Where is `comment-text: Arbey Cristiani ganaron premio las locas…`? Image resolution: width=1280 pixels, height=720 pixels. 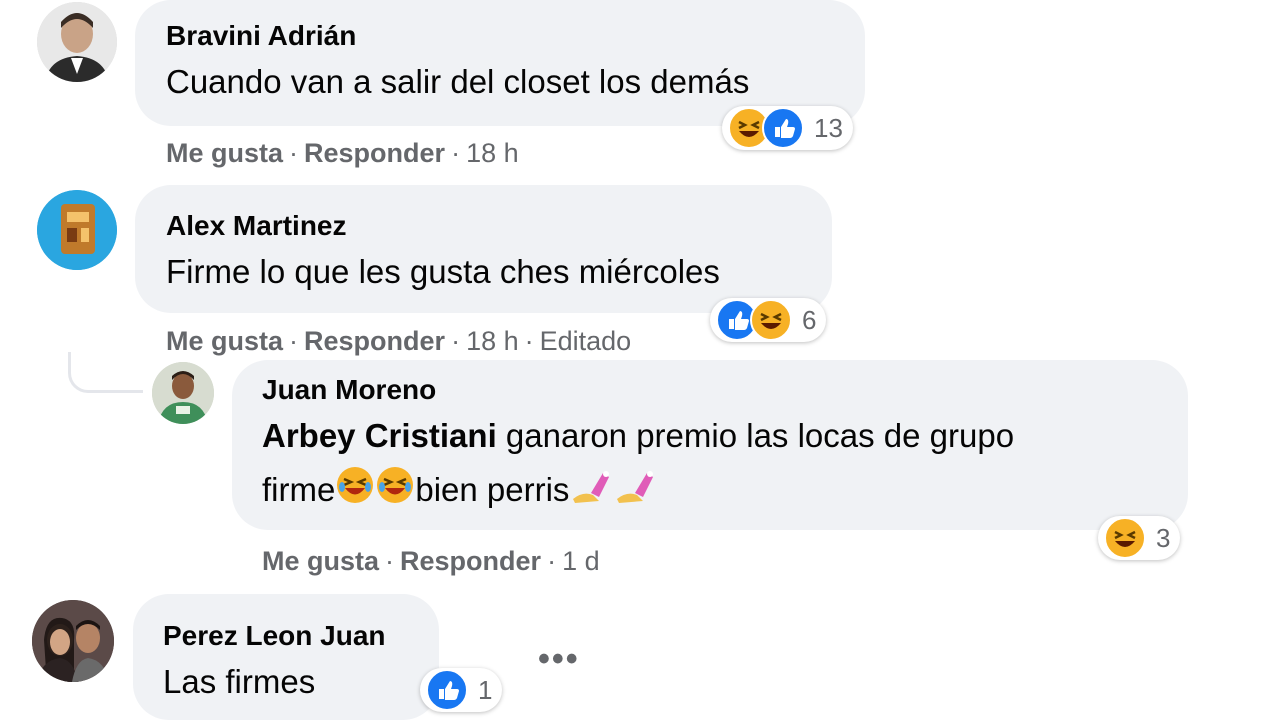
comment-text: Arbey Cristiani ganaron premio las locas… is located at coordinates (638, 436).